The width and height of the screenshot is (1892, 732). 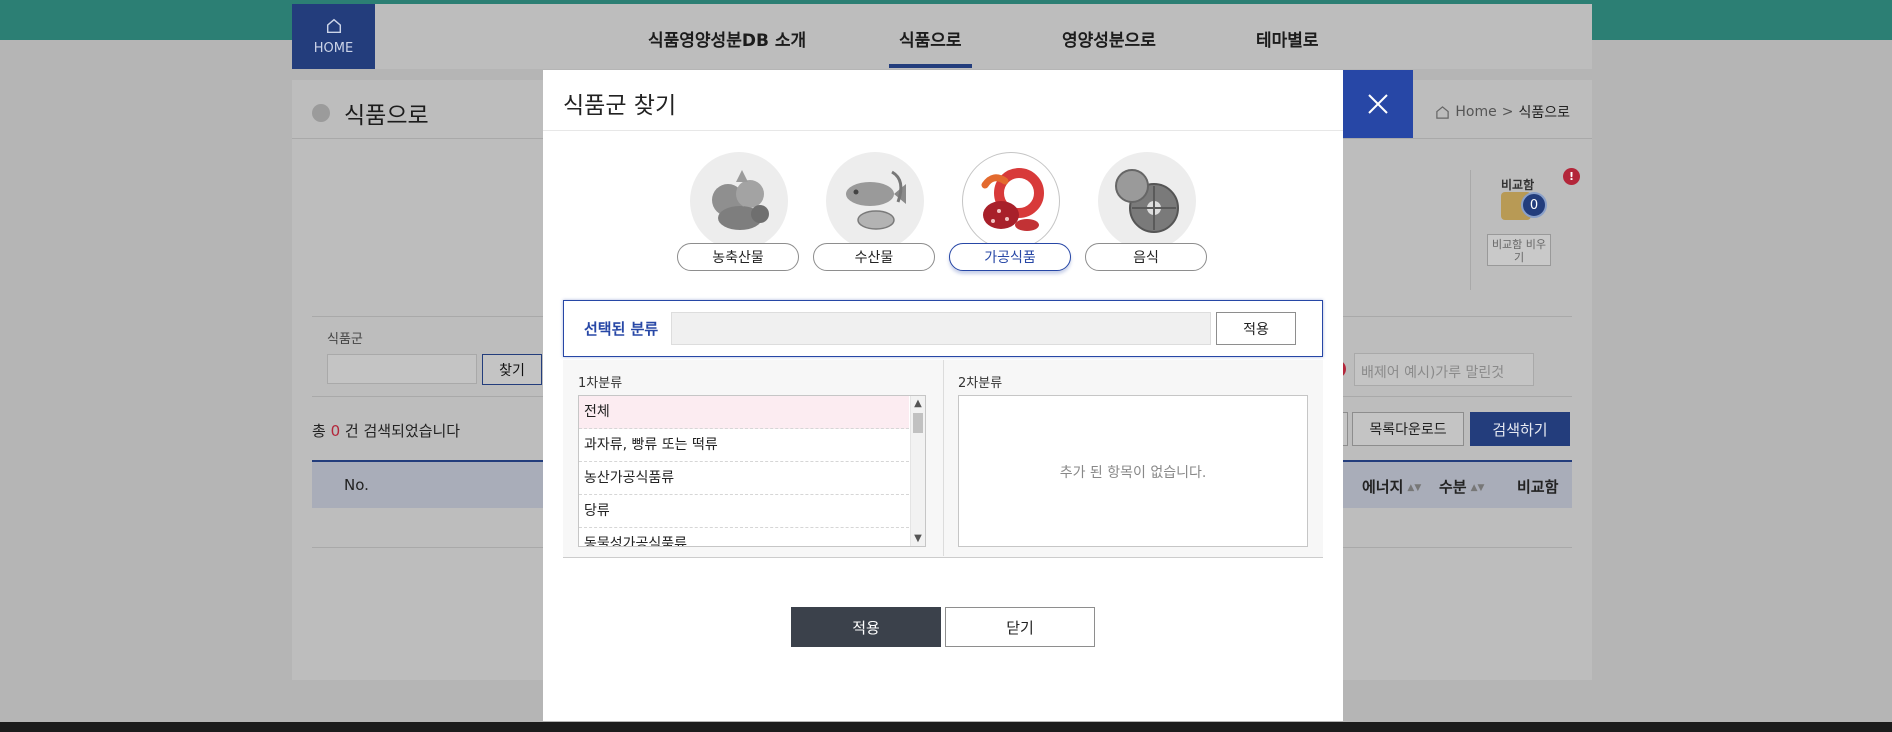 What do you see at coordinates (943, 130) in the screenshot?
I see `modal-divider` at bounding box center [943, 130].